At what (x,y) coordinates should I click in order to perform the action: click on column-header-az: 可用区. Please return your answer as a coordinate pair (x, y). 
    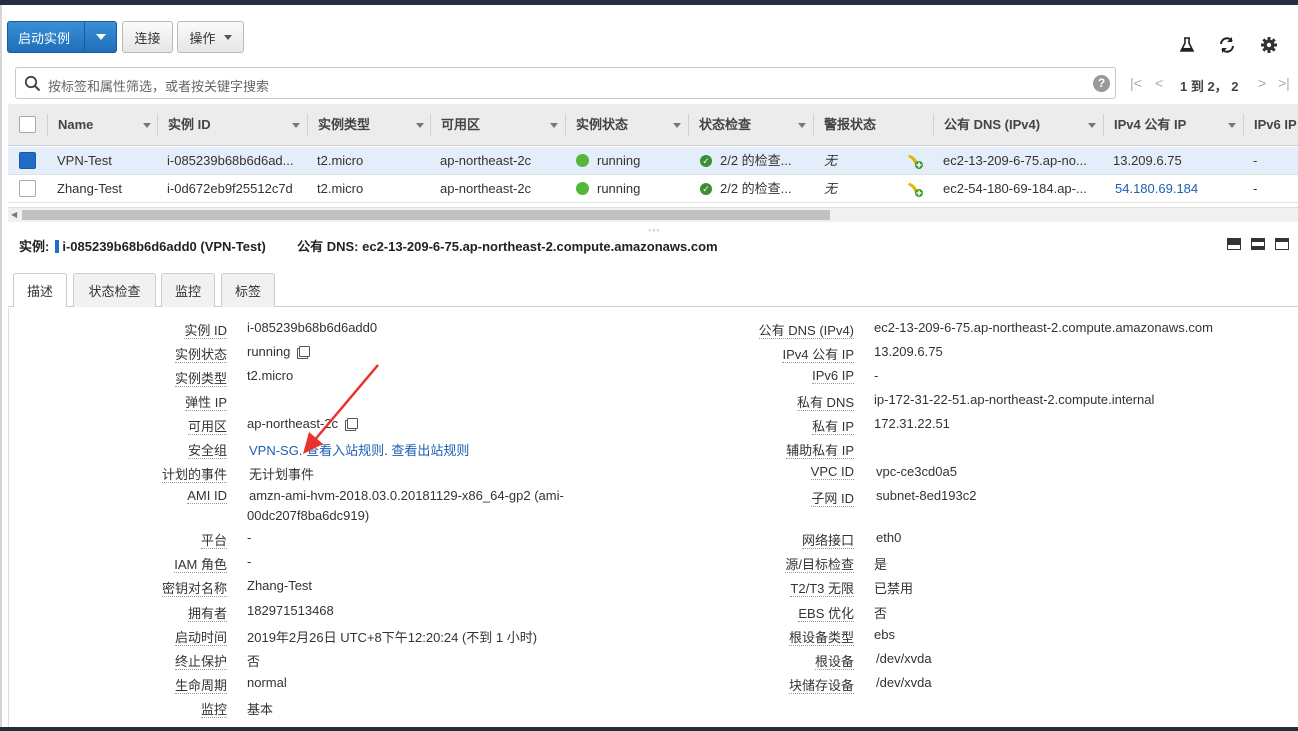
    Looking at the image, I should click on (460, 125).